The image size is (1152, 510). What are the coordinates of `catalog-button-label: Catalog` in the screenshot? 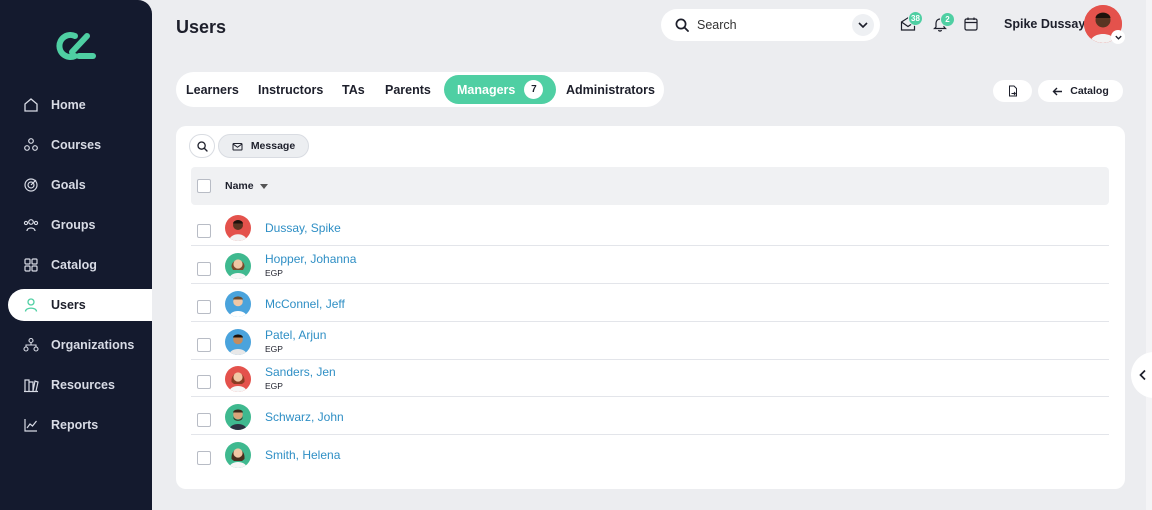 It's located at (1089, 91).